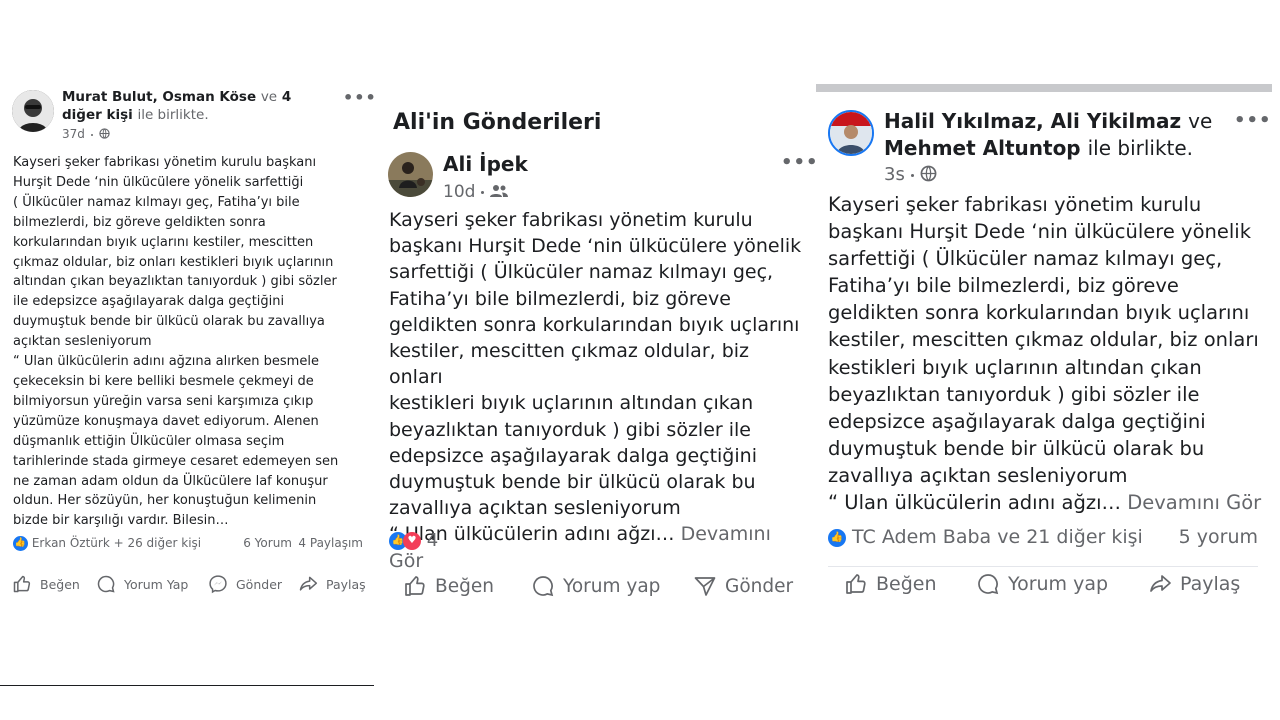 Image resolution: width=1280 pixels, height=720 pixels. Describe the element at coordinates (1160, 583) in the screenshot. I see `share-icon` at that location.